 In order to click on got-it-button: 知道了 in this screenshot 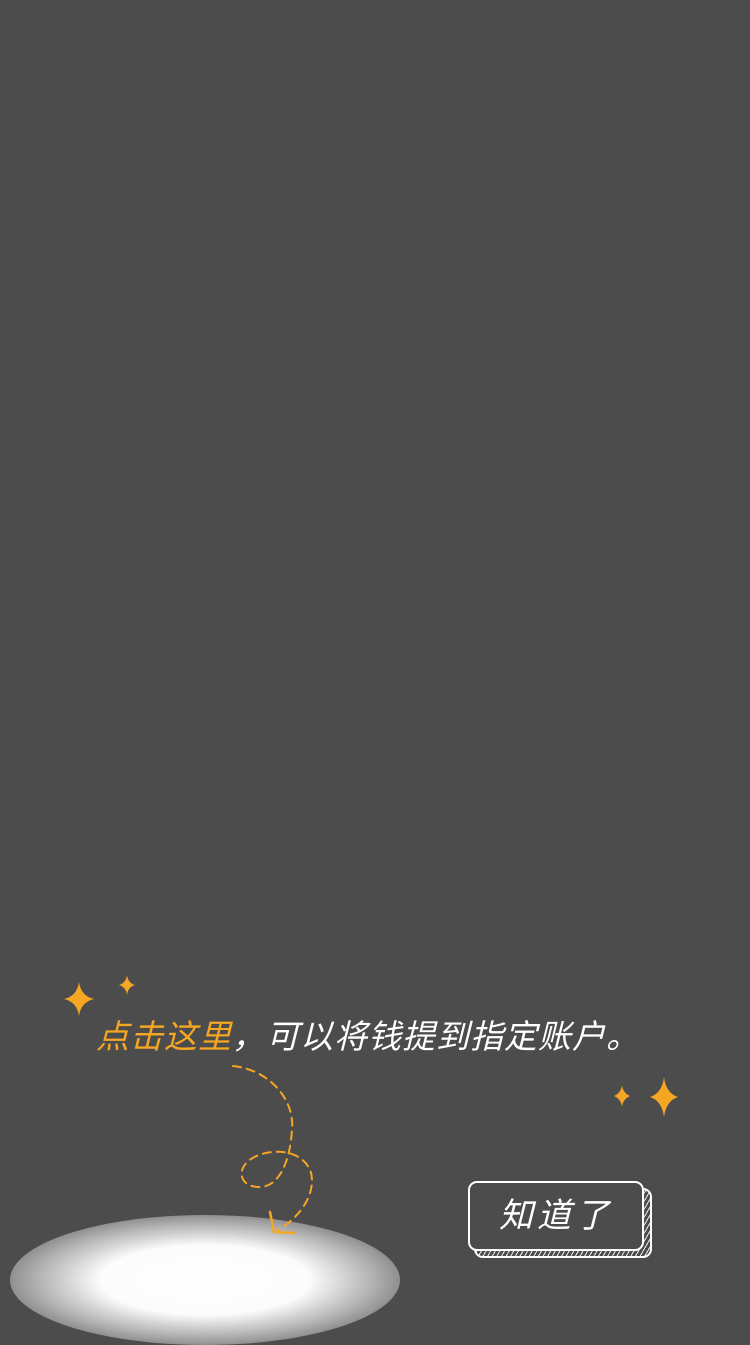, I will do `click(556, 1216)`.